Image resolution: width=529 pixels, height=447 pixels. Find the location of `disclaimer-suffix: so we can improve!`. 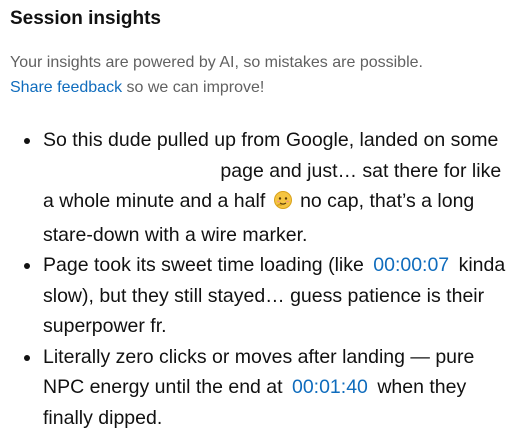

disclaimer-suffix: so we can improve! is located at coordinates (195, 87).